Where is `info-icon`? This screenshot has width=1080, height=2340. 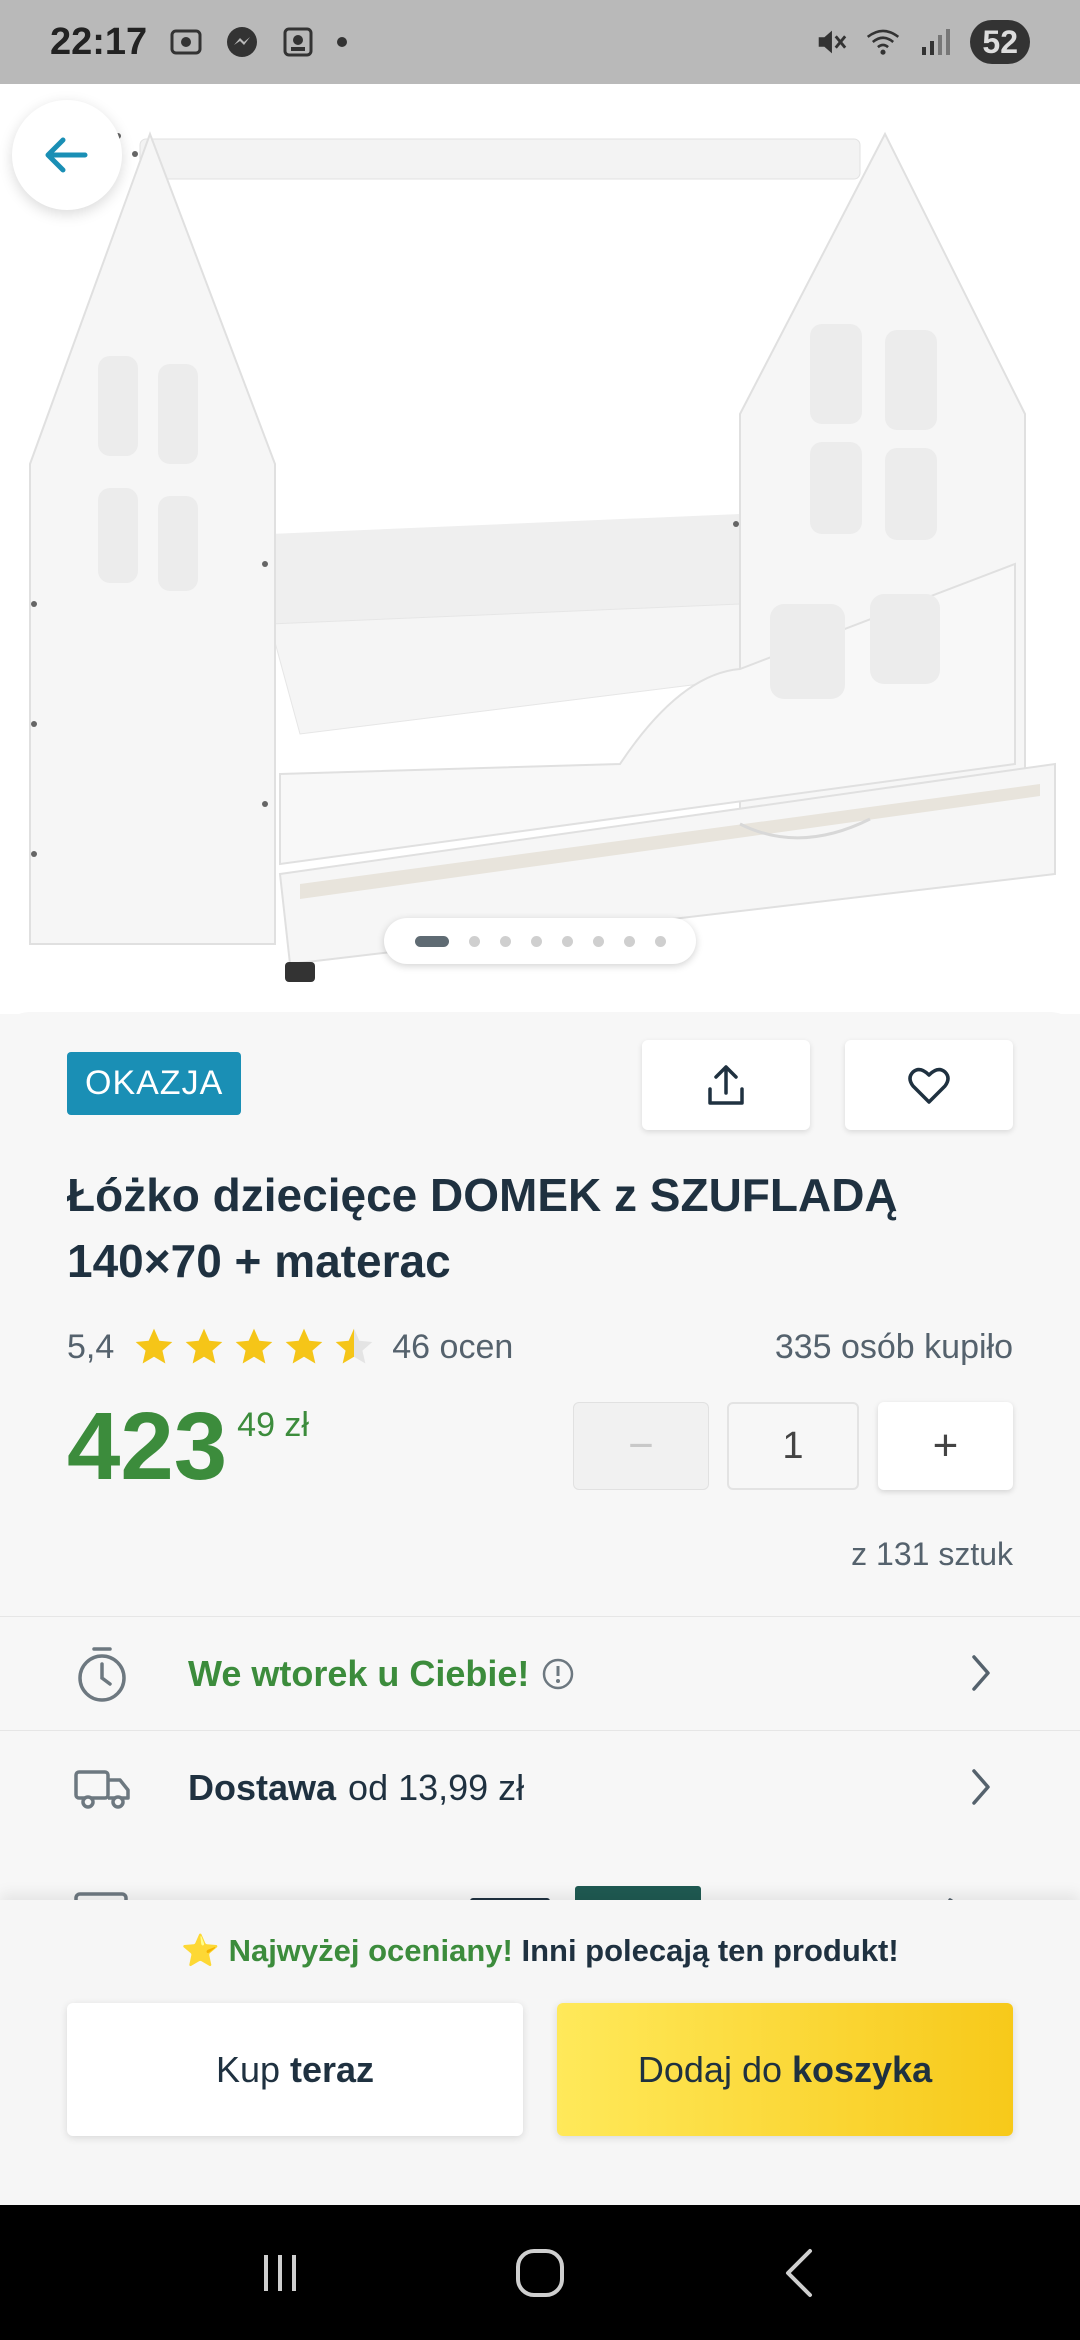
info-icon is located at coordinates (558, 1674).